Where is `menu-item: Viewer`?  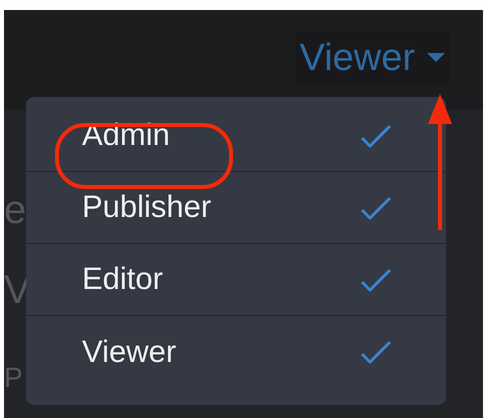
menu-item: Viewer is located at coordinates (236, 352).